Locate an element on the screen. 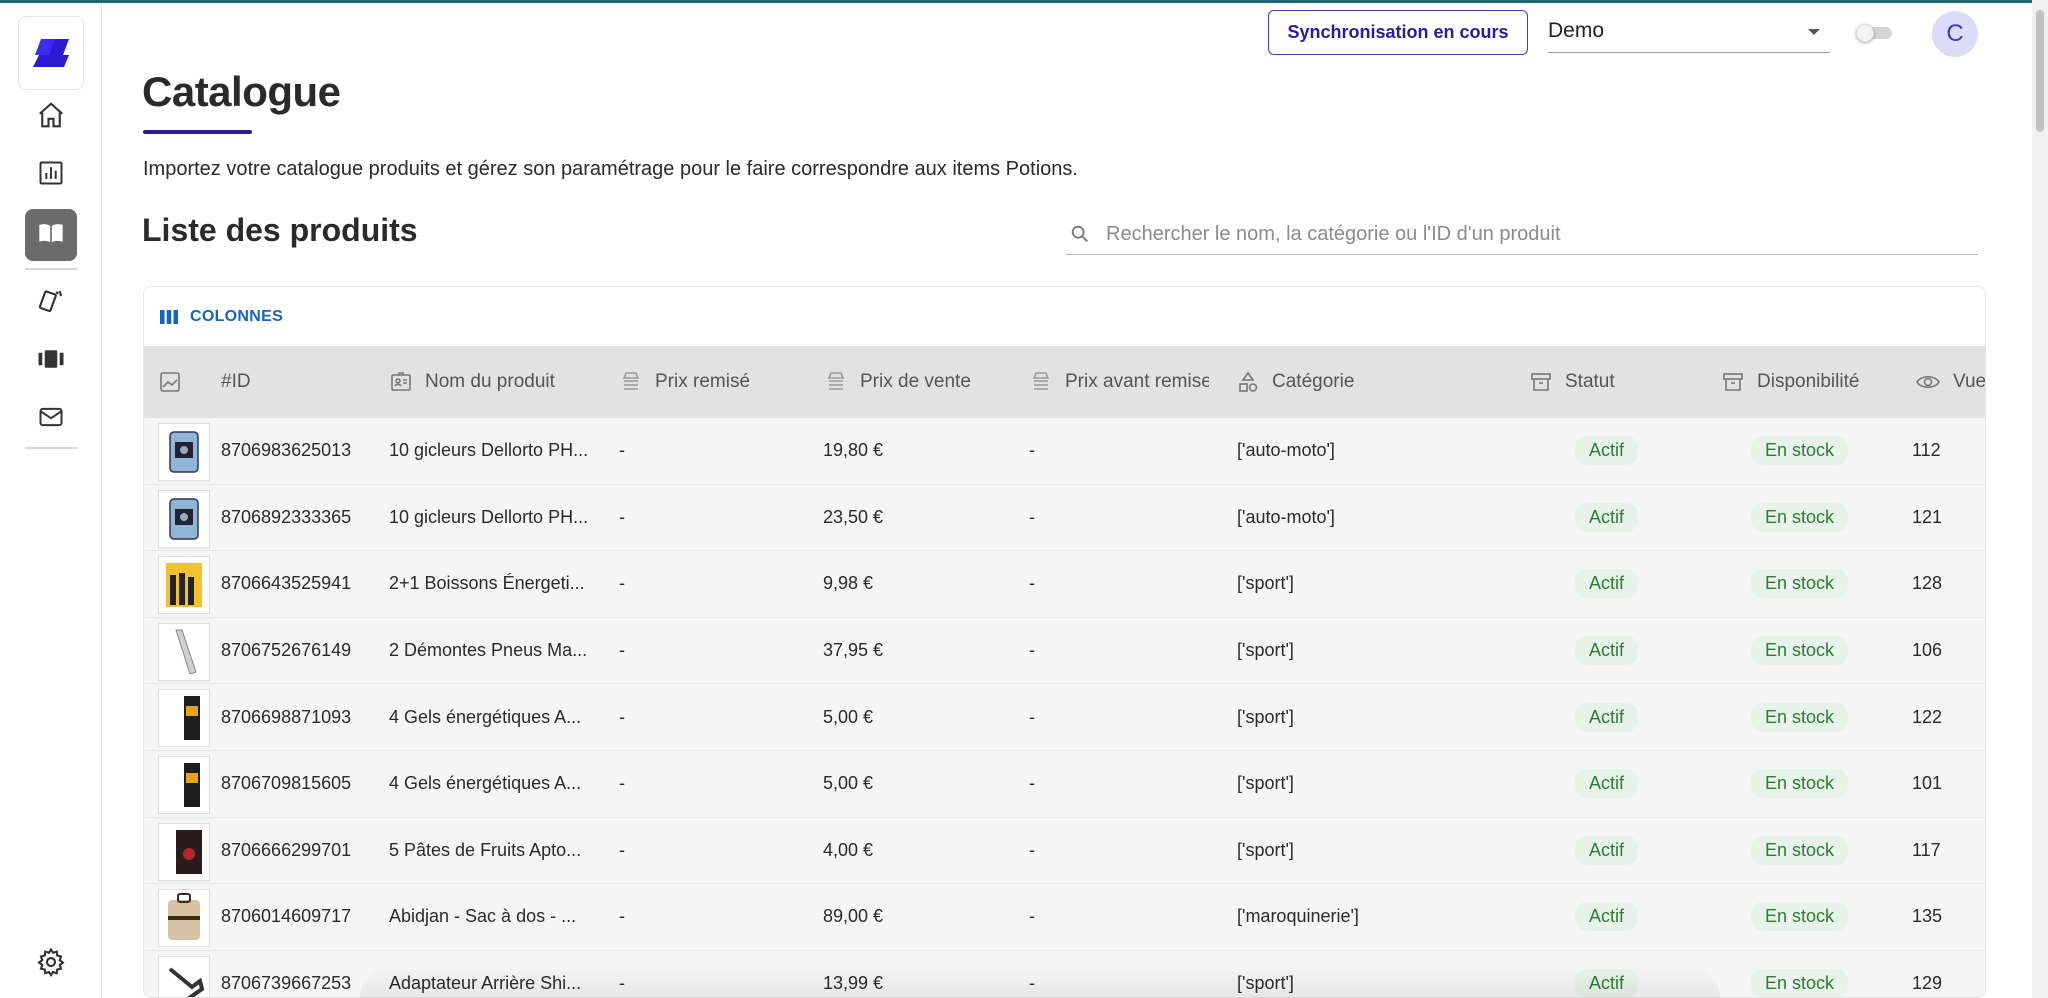 This screenshot has height=998, width=2048. column-header-id: #ID is located at coordinates (296, 382).